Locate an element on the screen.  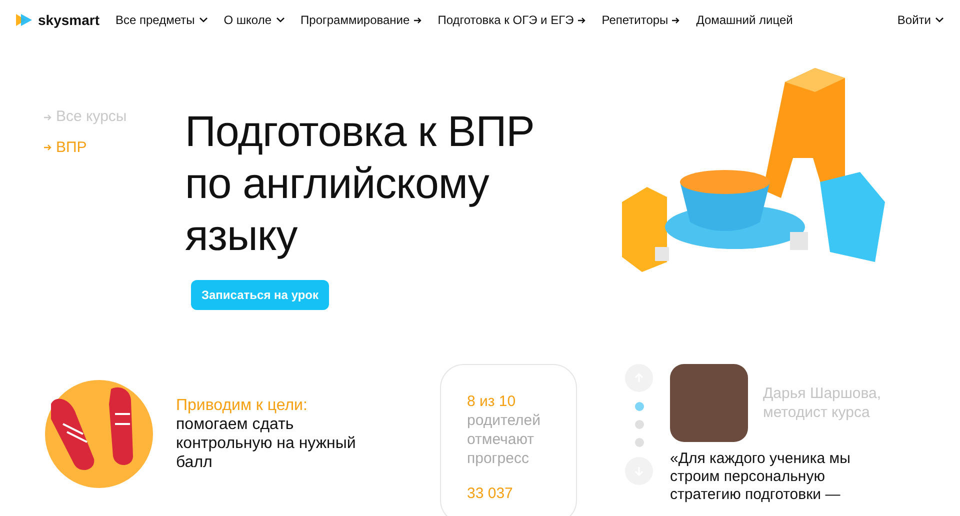
author-name: Дарья Шаршова, is located at coordinates (822, 393).